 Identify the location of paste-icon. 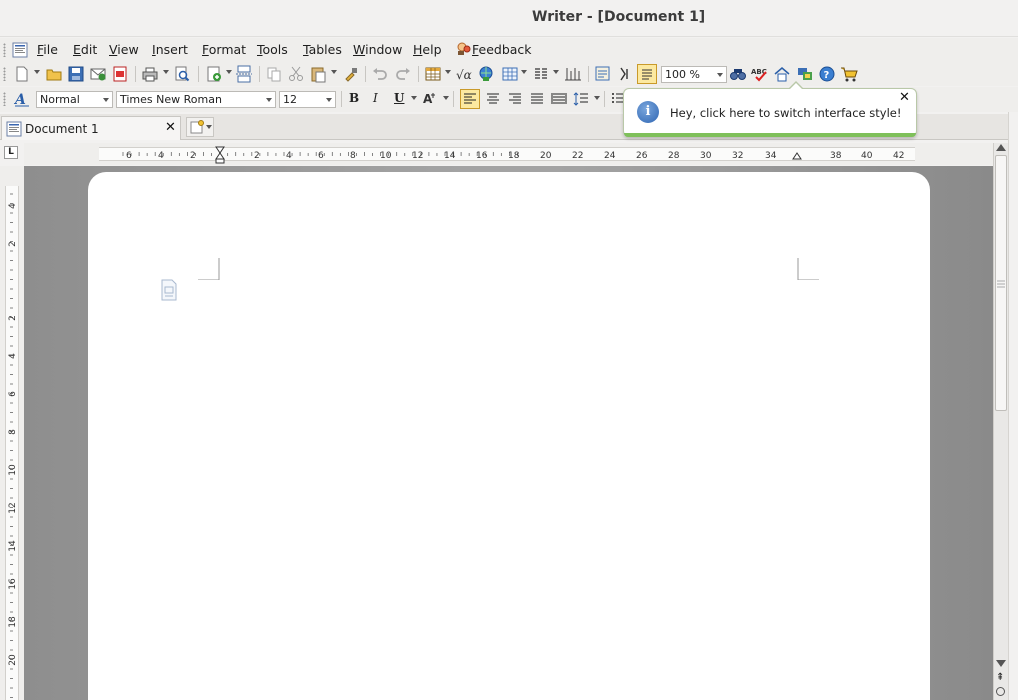
(318, 74).